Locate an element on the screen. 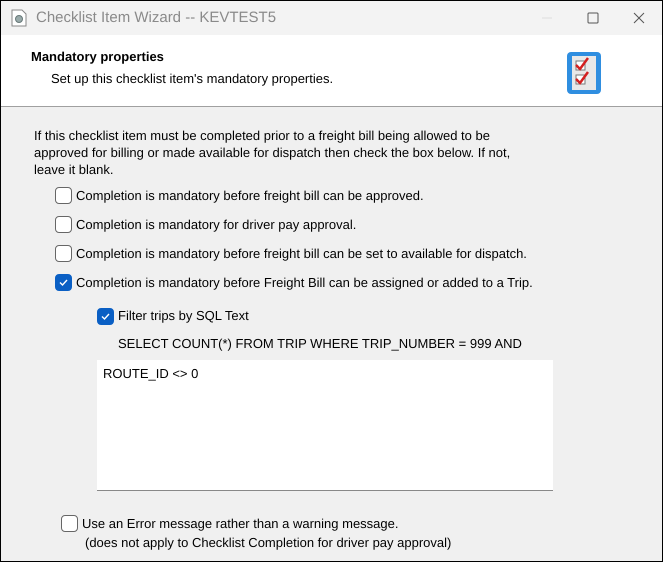 The height and width of the screenshot is (562, 663). checkbox-label: Completion is mandatory for driver pay approval. is located at coordinates (216, 225).